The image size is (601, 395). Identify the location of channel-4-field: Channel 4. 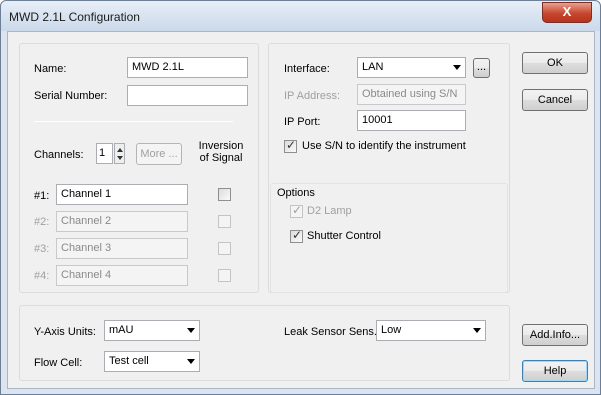
(122, 275).